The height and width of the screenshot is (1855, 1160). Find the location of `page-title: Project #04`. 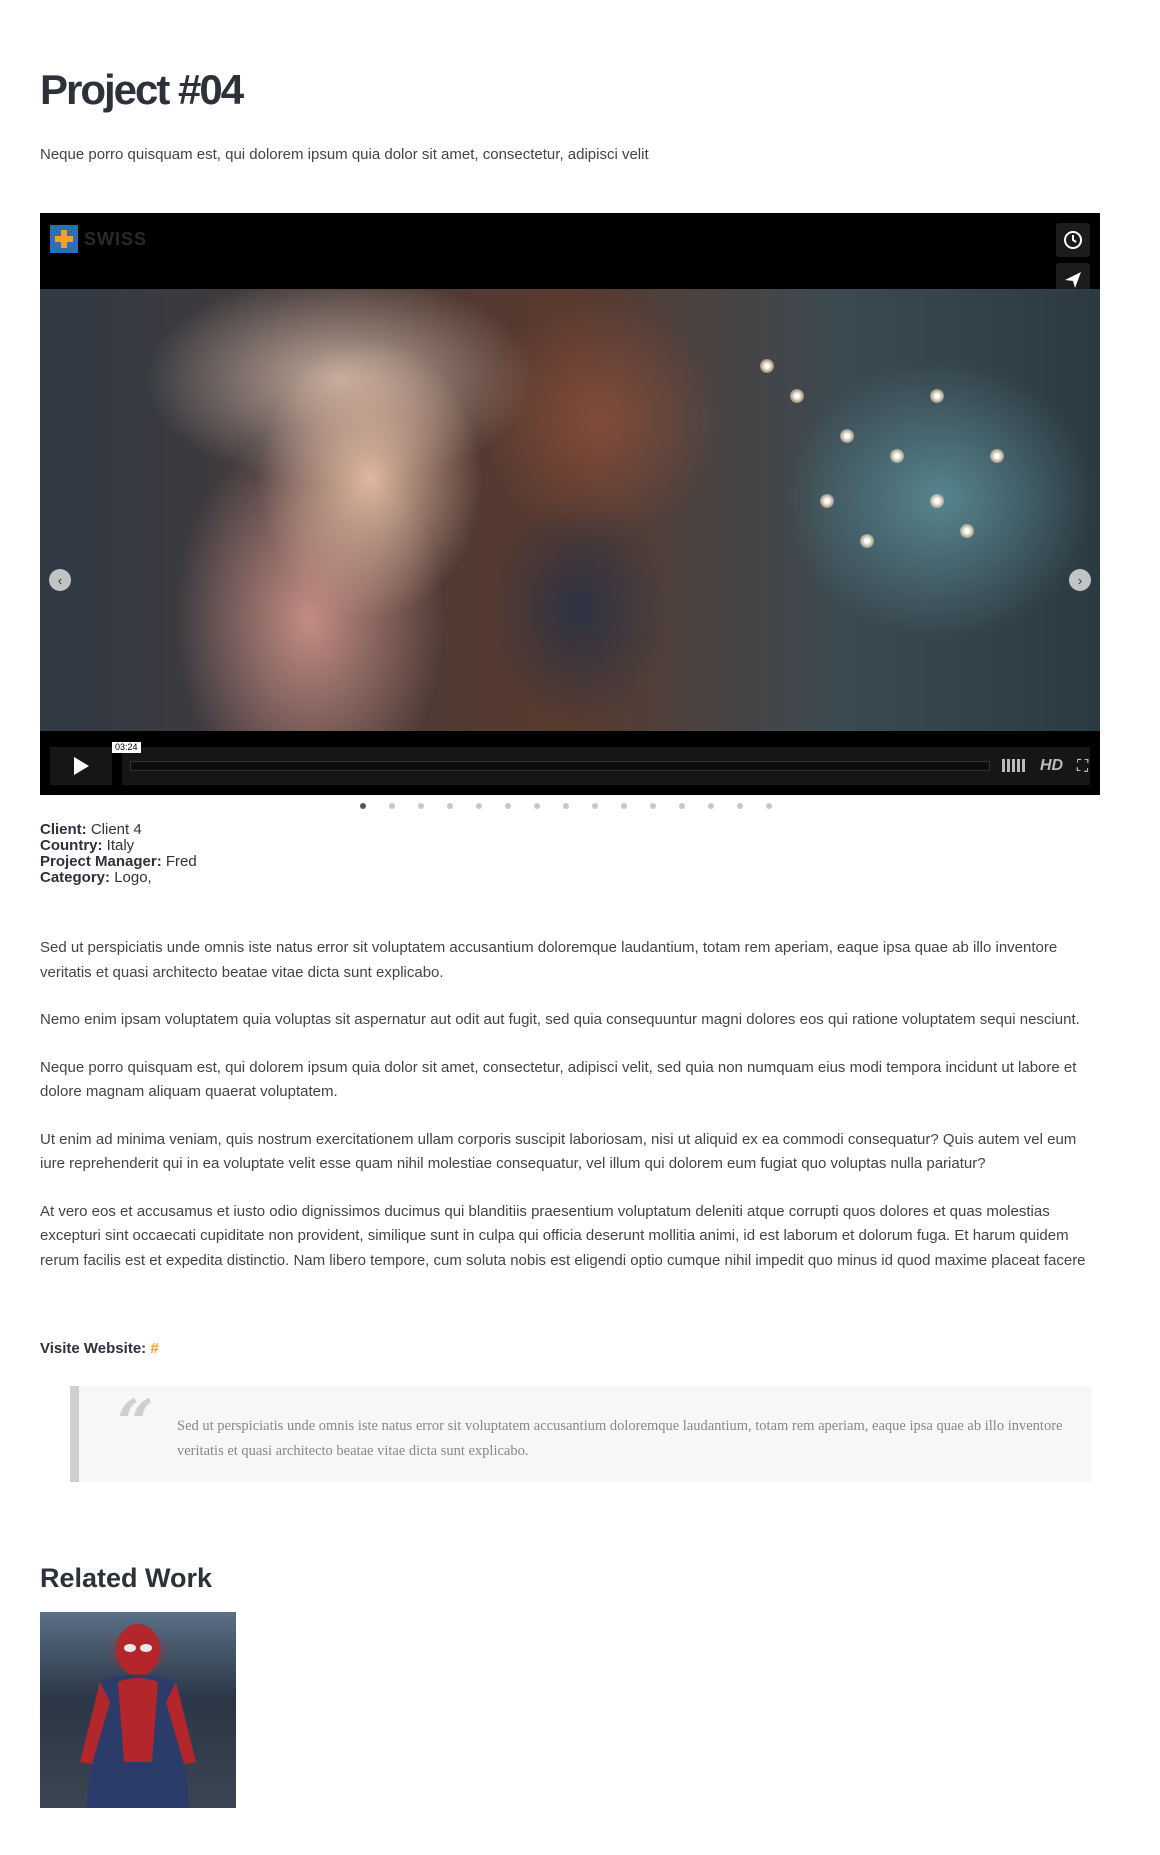

page-title: Project #04 is located at coordinates (142, 89).